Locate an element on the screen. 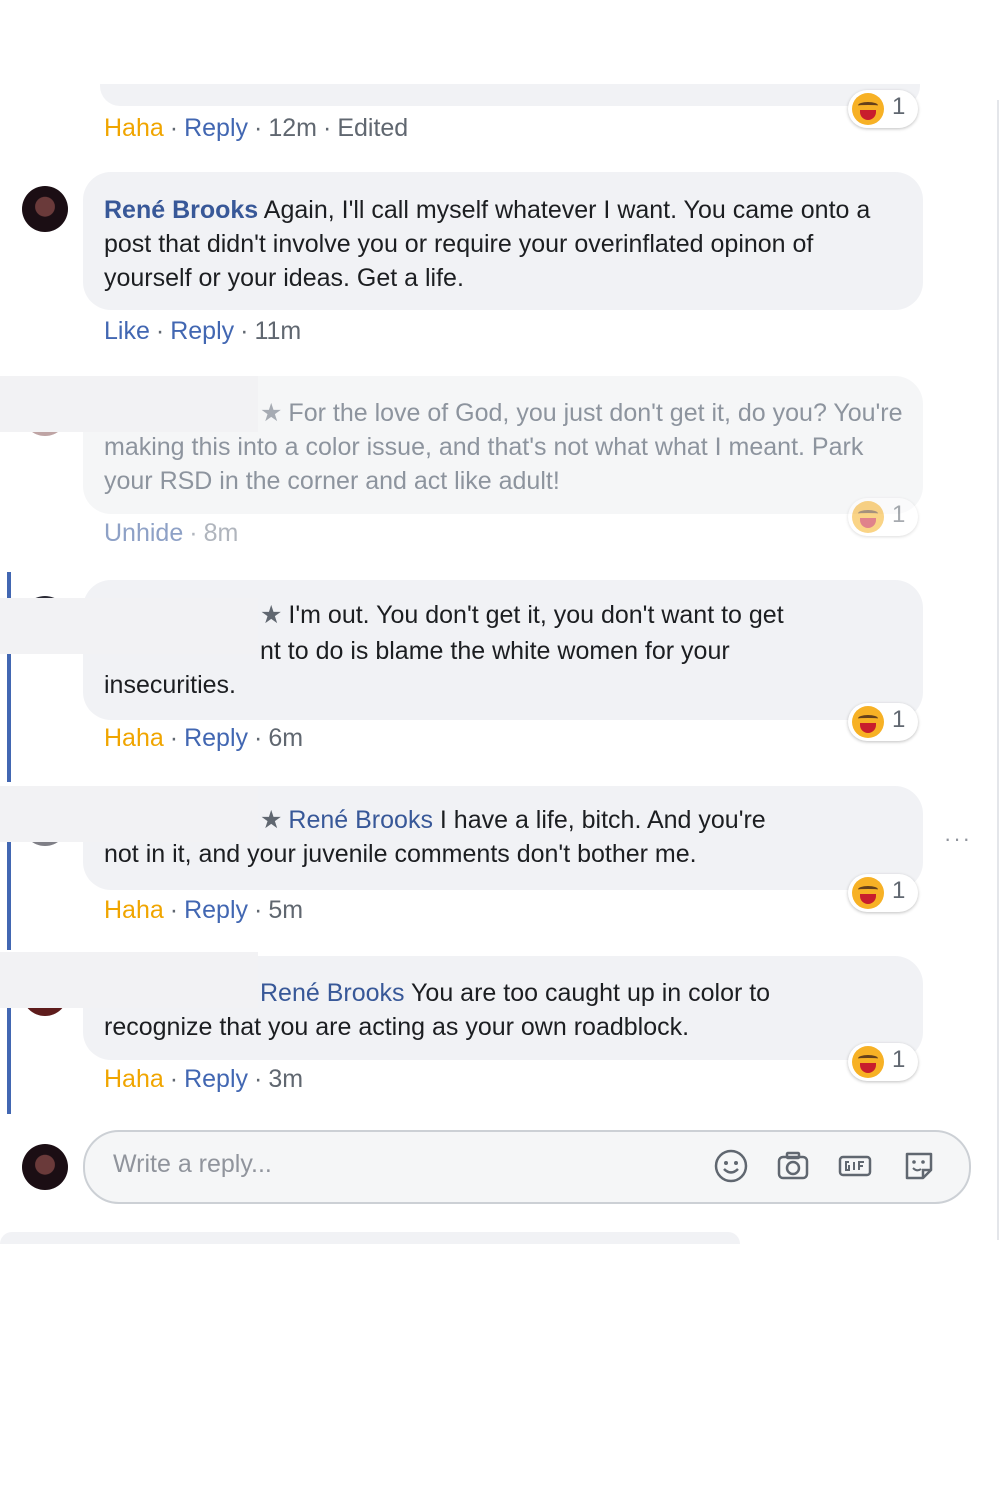  timestamp: 11m is located at coordinates (277, 331).